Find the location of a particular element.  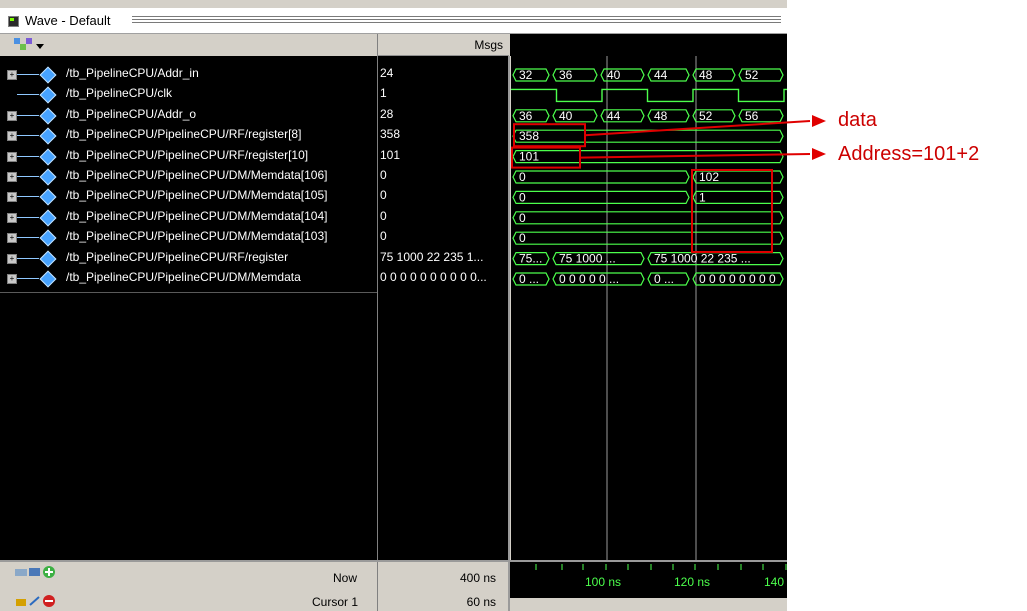

timeline-ruler-canvas: 100 ns 120 ns 140 is located at coordinates (648, 580).